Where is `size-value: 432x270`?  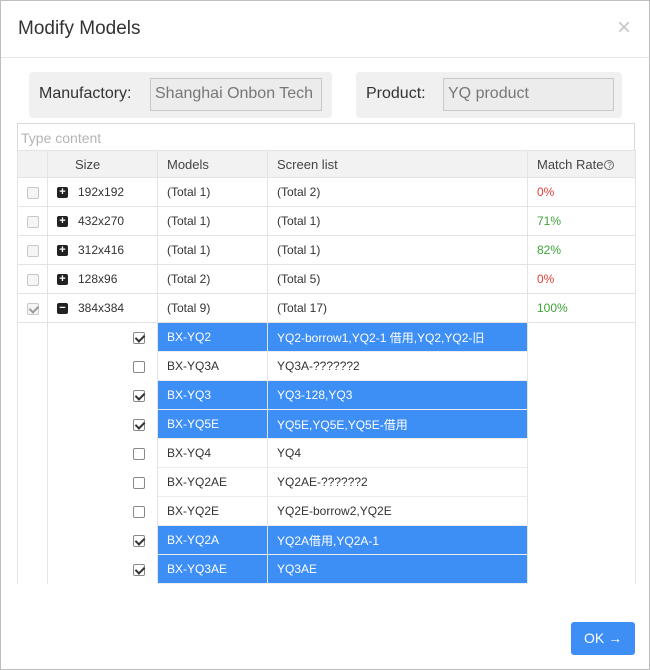 size-value: 432x270 is located at coordinates (101, 221).